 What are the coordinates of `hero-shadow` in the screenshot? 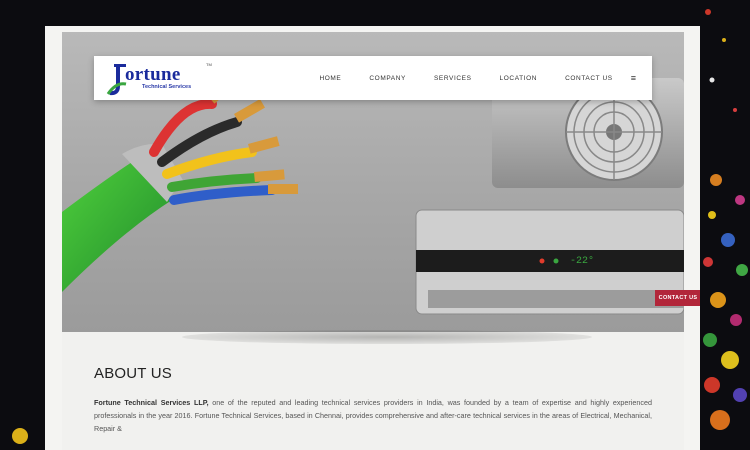 It's located at (387, 337).